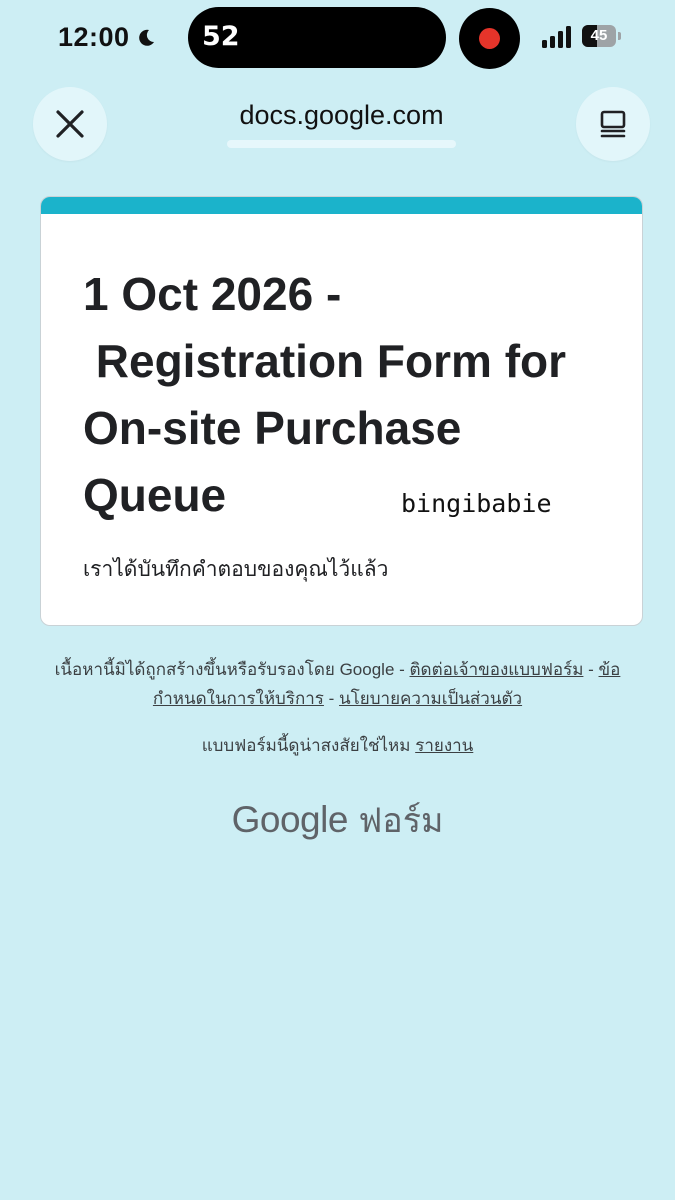 This screenshot has height=1200, width=675. What do you see at coordinates (236, 569) in the screenshot?
I see `confirmation-message: เราได้บันทึกคำตอบของคุณไว้แล้ว` at bounding box center [236, 569].